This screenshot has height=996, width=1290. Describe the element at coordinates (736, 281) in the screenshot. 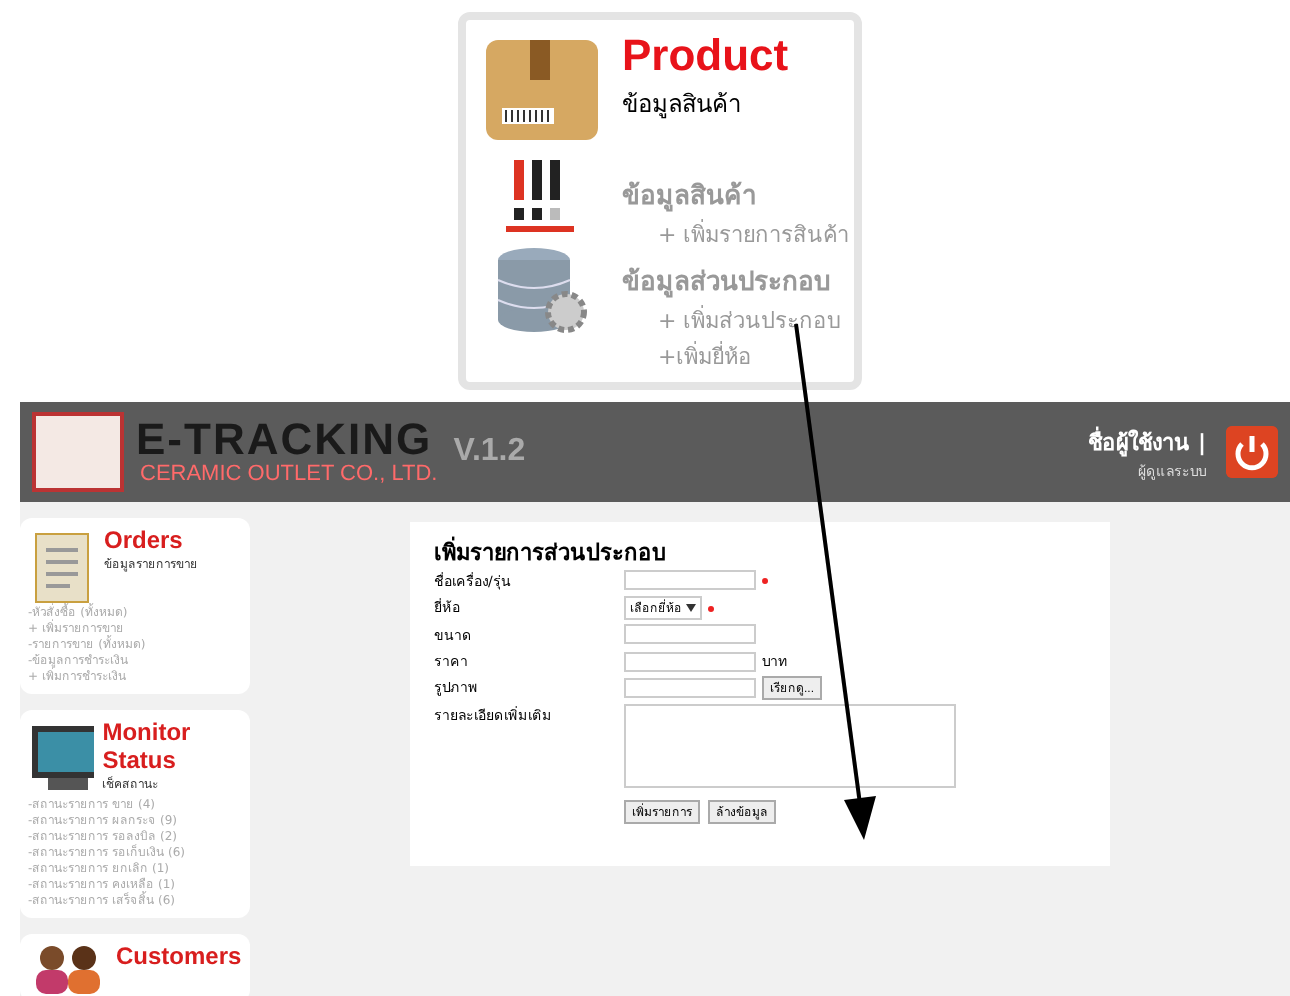

I see `menu-heading: ข้อมูลส่วนประกอบ` at that location.